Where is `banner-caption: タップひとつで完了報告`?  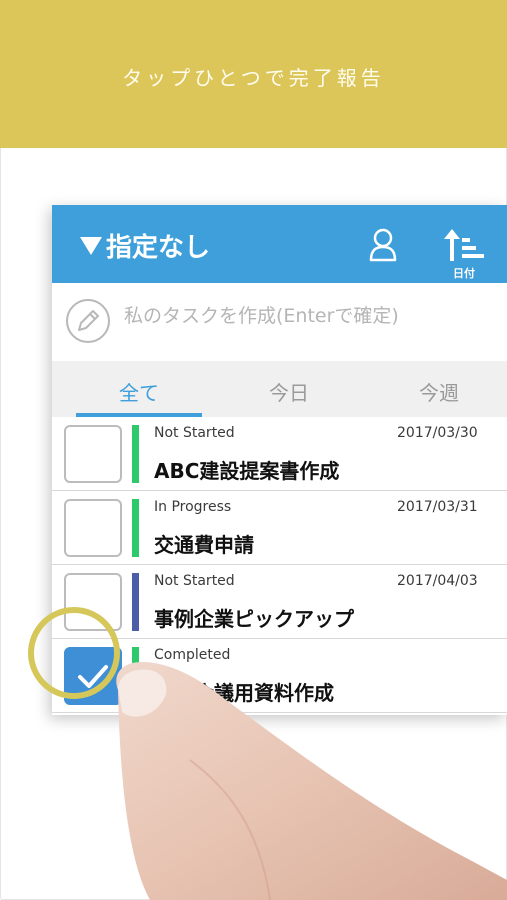 banner-caption: タップひとつで完了報告 is located at coordinates (253, 78).